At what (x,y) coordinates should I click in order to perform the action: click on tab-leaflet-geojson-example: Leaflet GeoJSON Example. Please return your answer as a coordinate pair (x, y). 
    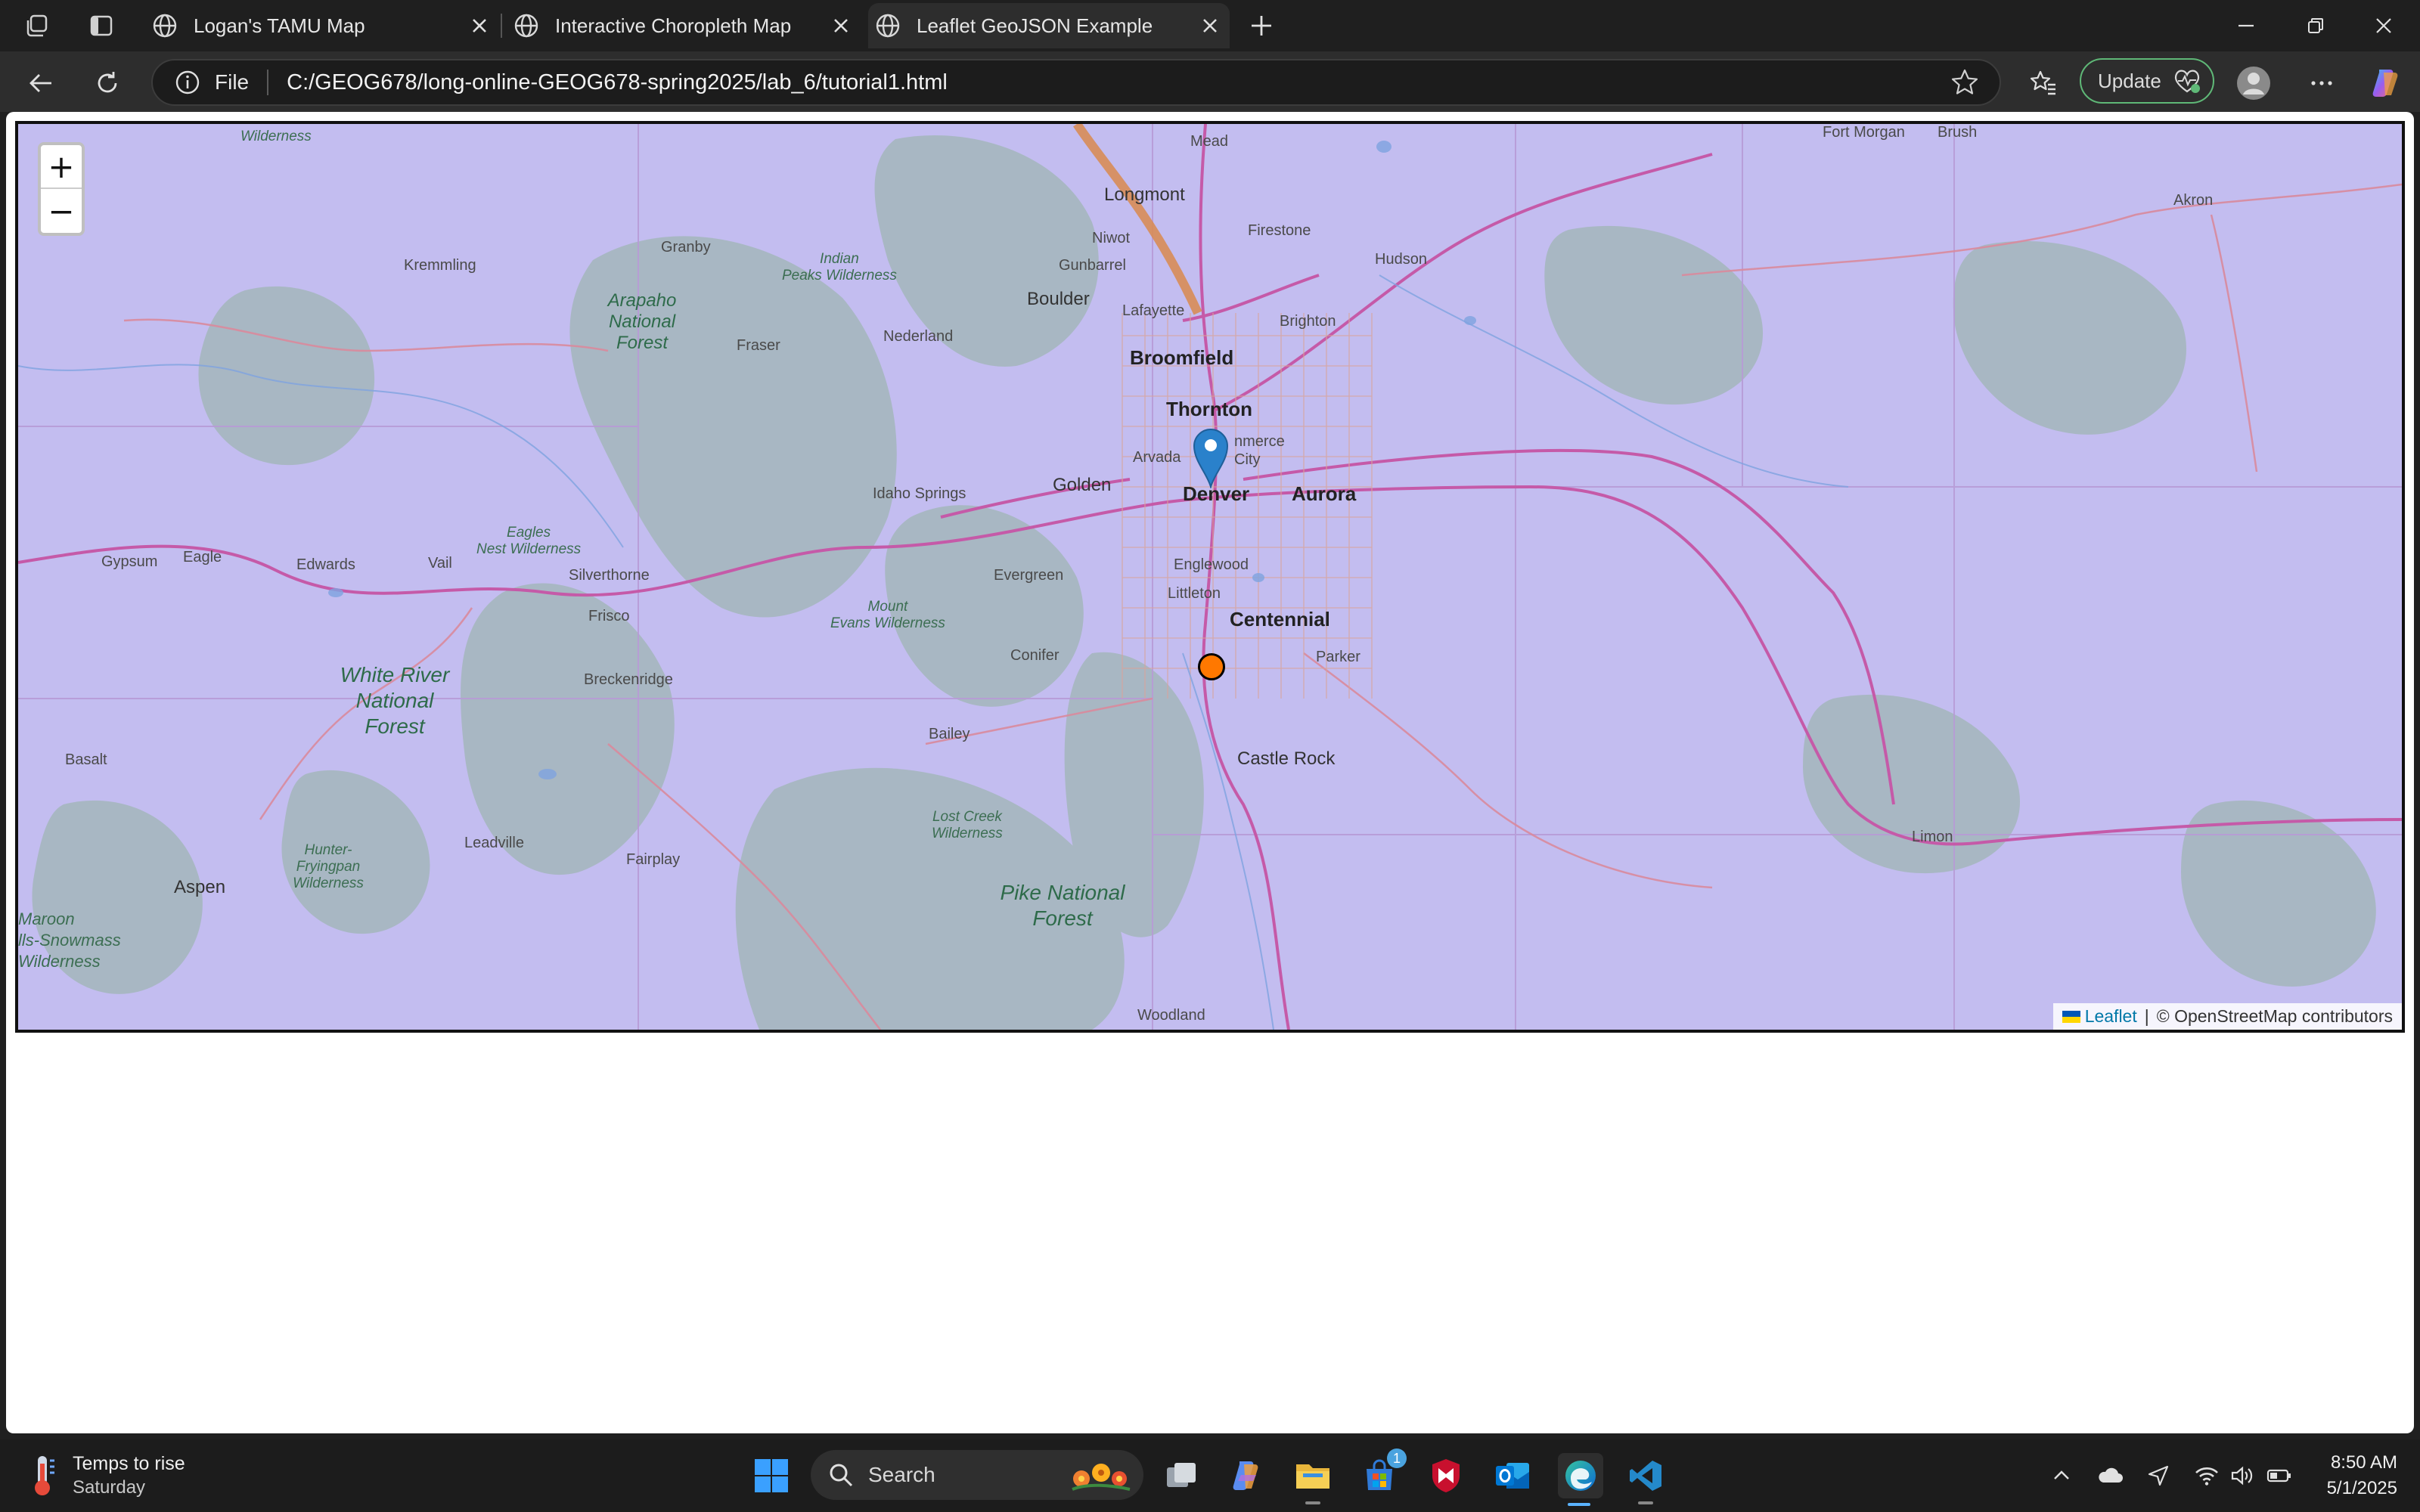
    Looking at the image, I should click on (1049, 26).